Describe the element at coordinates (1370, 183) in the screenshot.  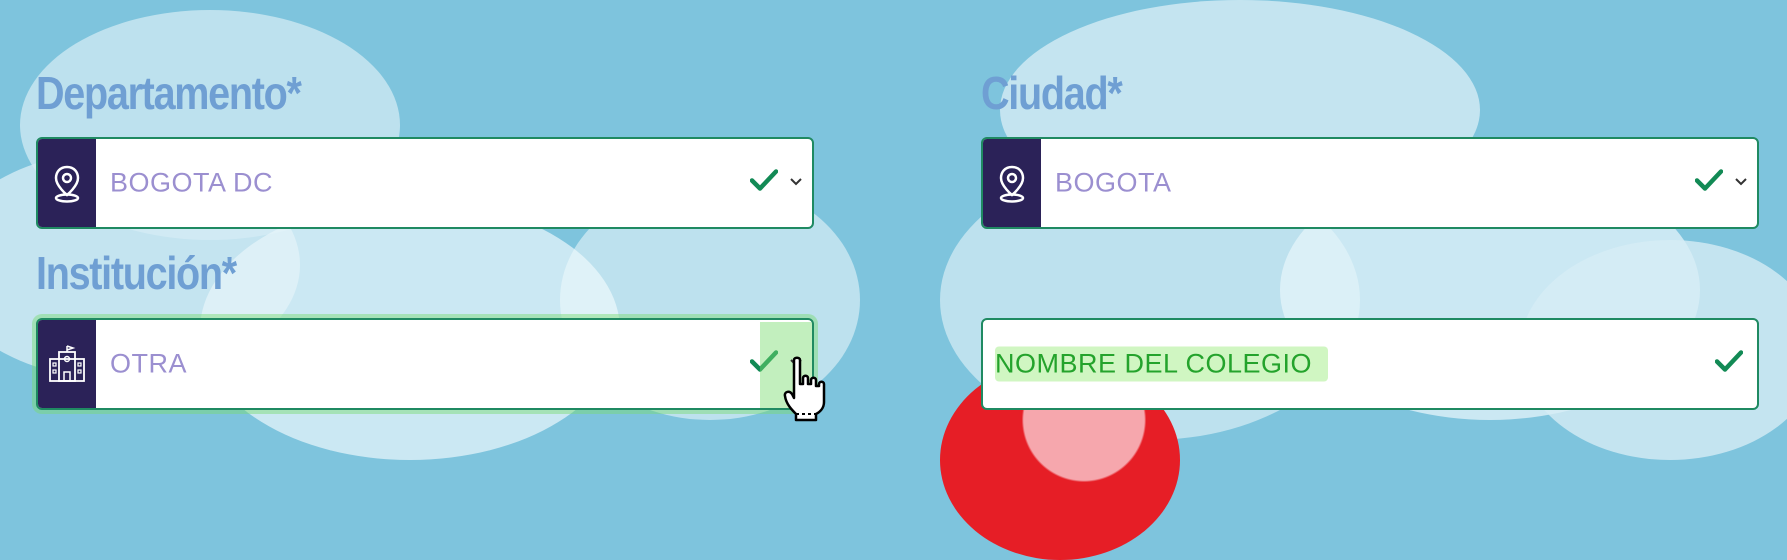
I see `ciudad-select: BOGOTA` at that location.